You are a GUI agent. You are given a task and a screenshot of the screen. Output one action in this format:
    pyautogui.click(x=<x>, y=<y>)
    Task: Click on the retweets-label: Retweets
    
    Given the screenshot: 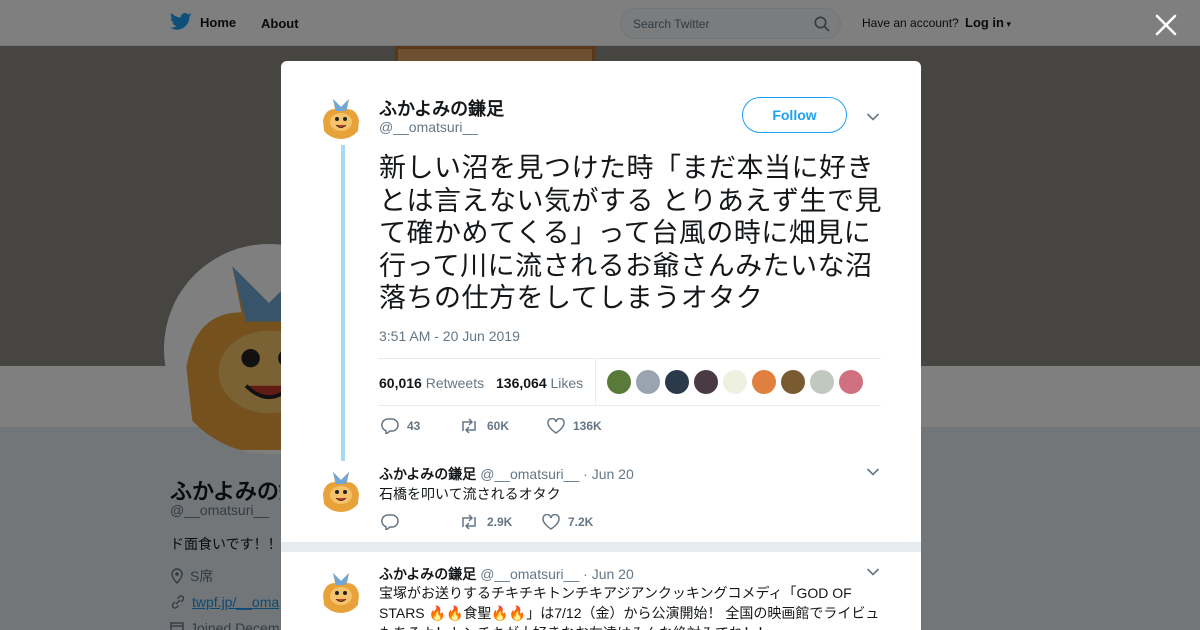 What is the action you would take?
    pyautogui.click(x=455, y=383)
    